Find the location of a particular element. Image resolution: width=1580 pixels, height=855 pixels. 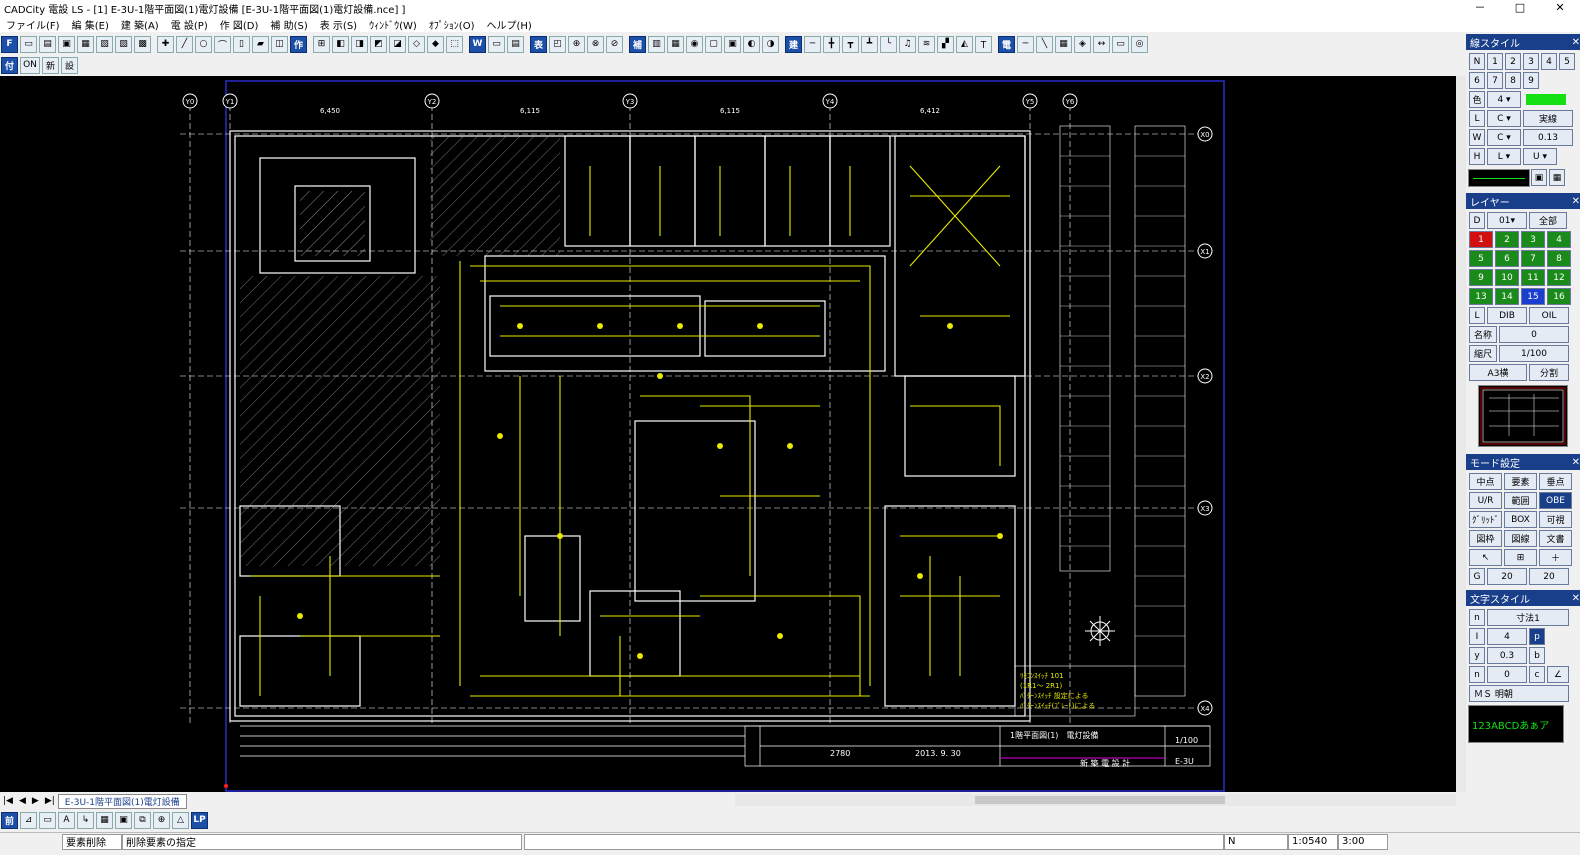

text-angle-button: n is located at coordinates (1477, 674).